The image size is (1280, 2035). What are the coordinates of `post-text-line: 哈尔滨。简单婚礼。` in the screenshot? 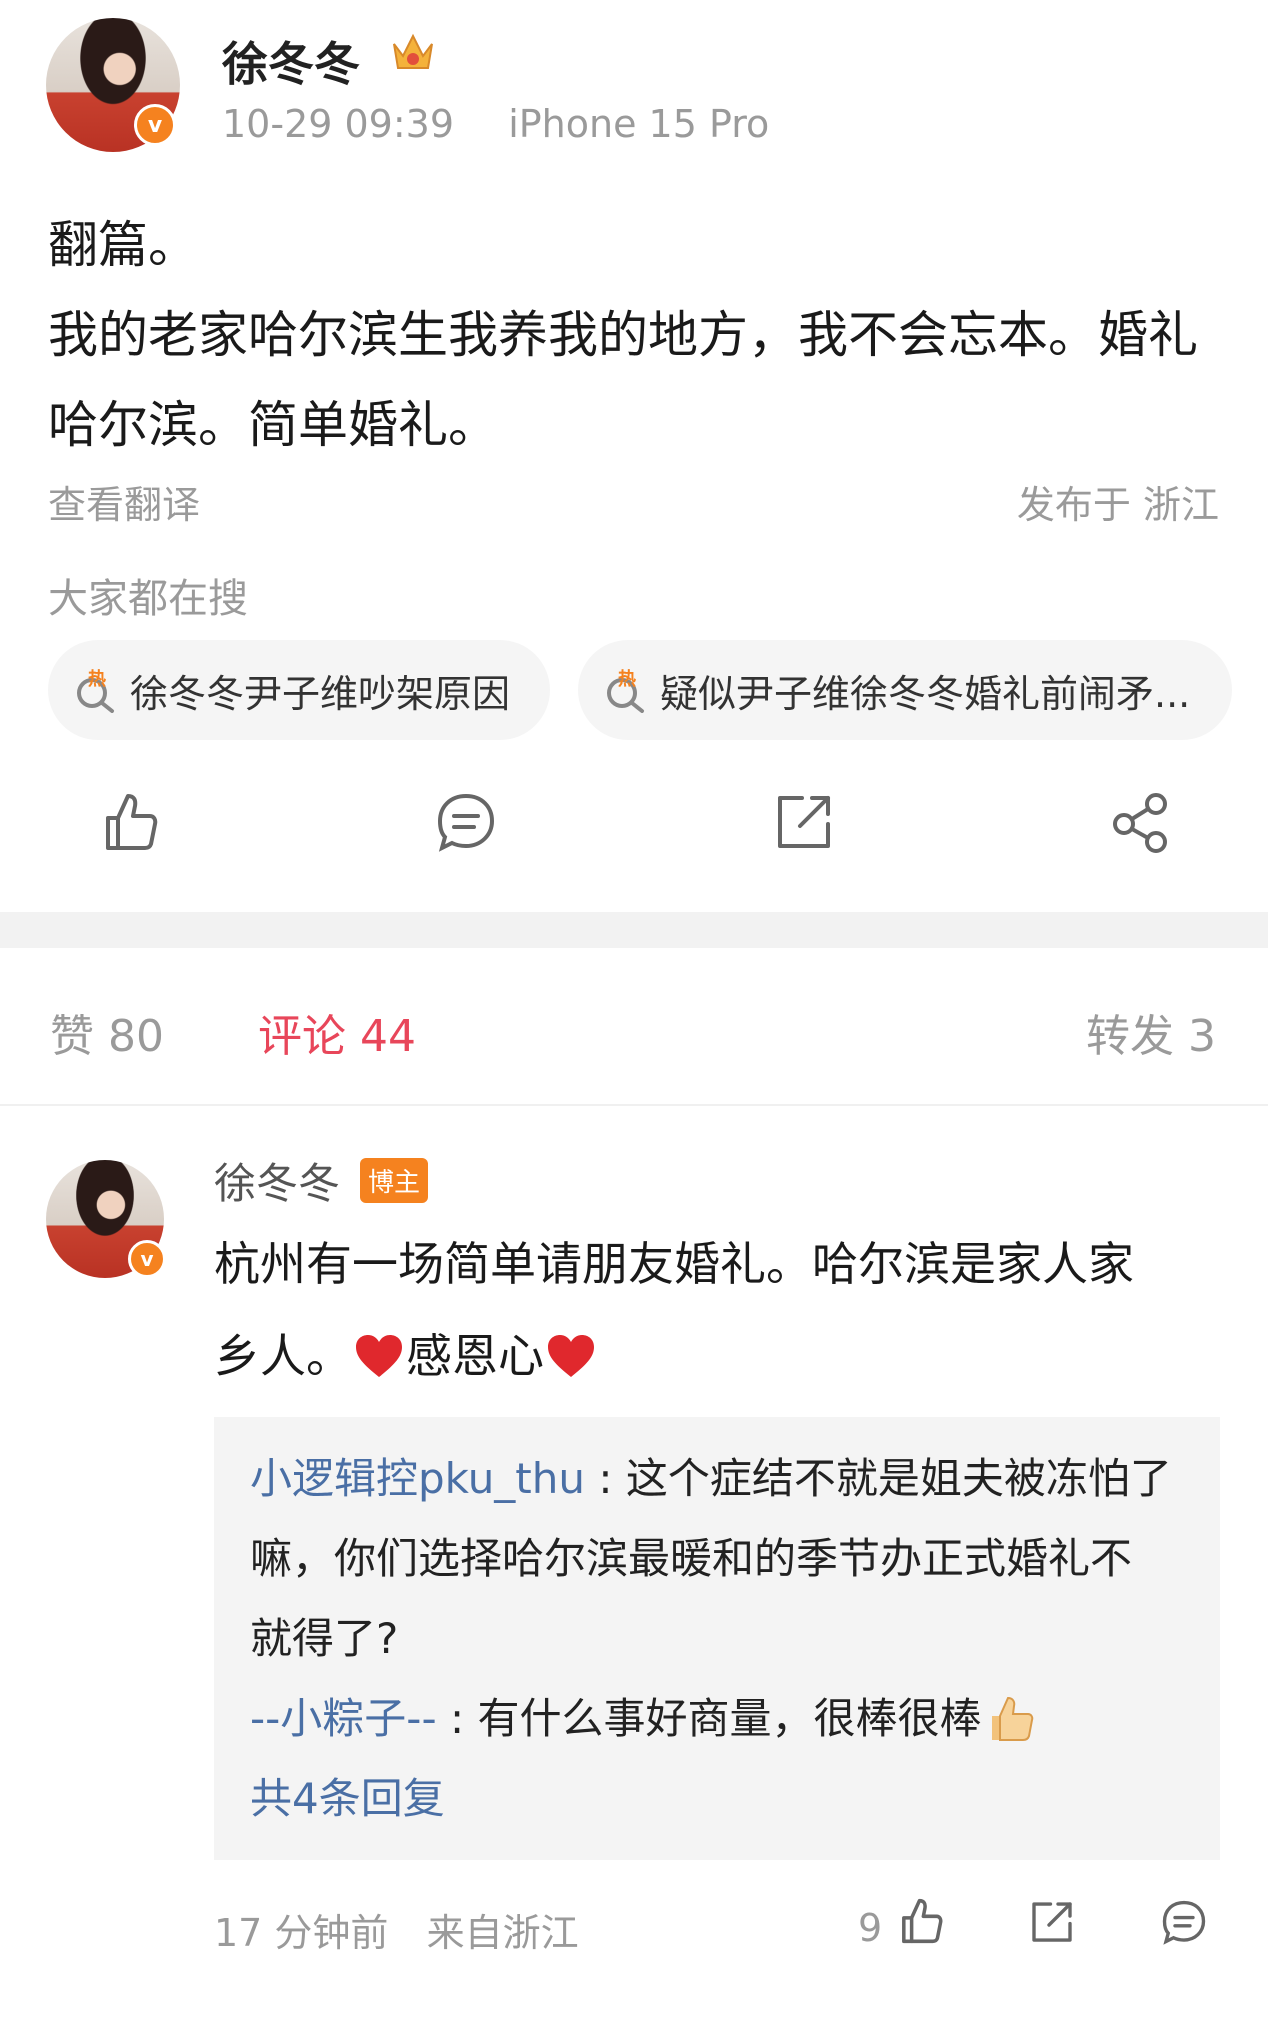 It's located at (273, 425).